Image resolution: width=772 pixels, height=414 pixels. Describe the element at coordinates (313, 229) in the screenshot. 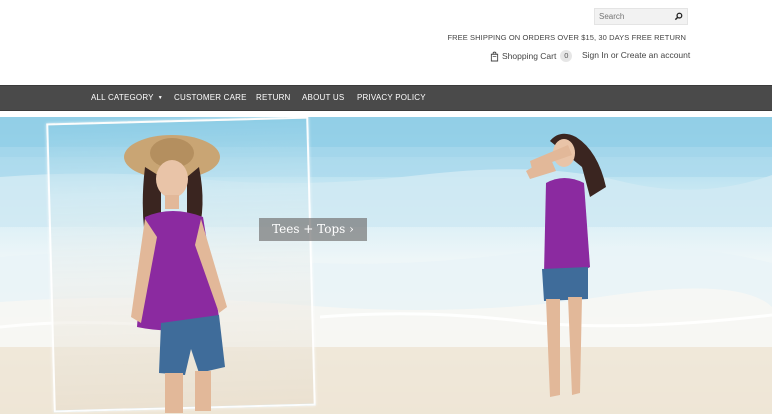

I see `tees-tops-banner-link: Tees + Tops ›` at that location.